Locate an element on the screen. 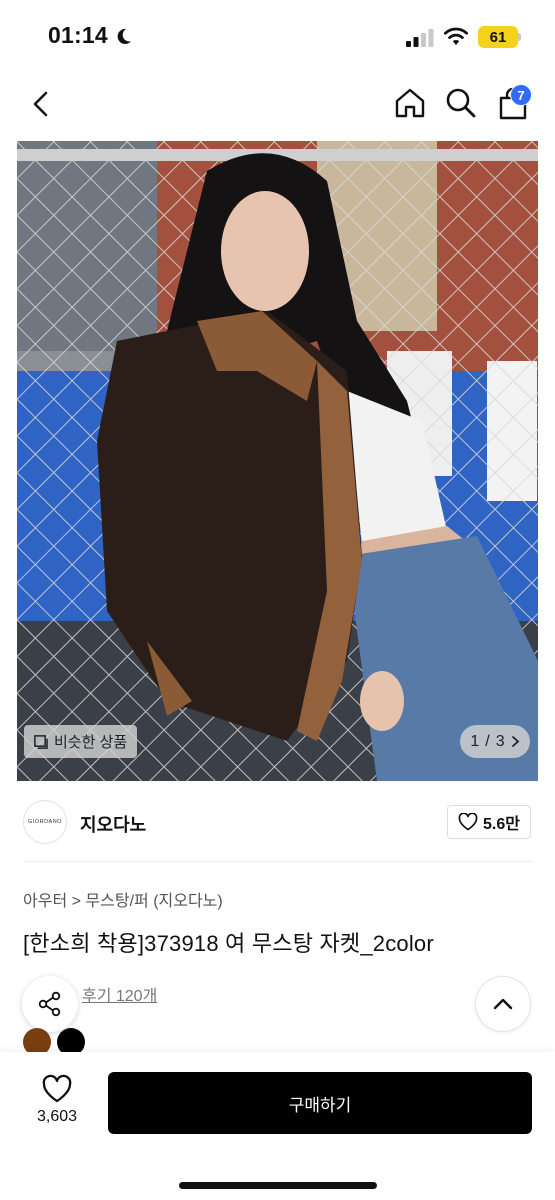 This screenshot has width=555, height=1200. signal-icon is located at coordinates (420, 38).